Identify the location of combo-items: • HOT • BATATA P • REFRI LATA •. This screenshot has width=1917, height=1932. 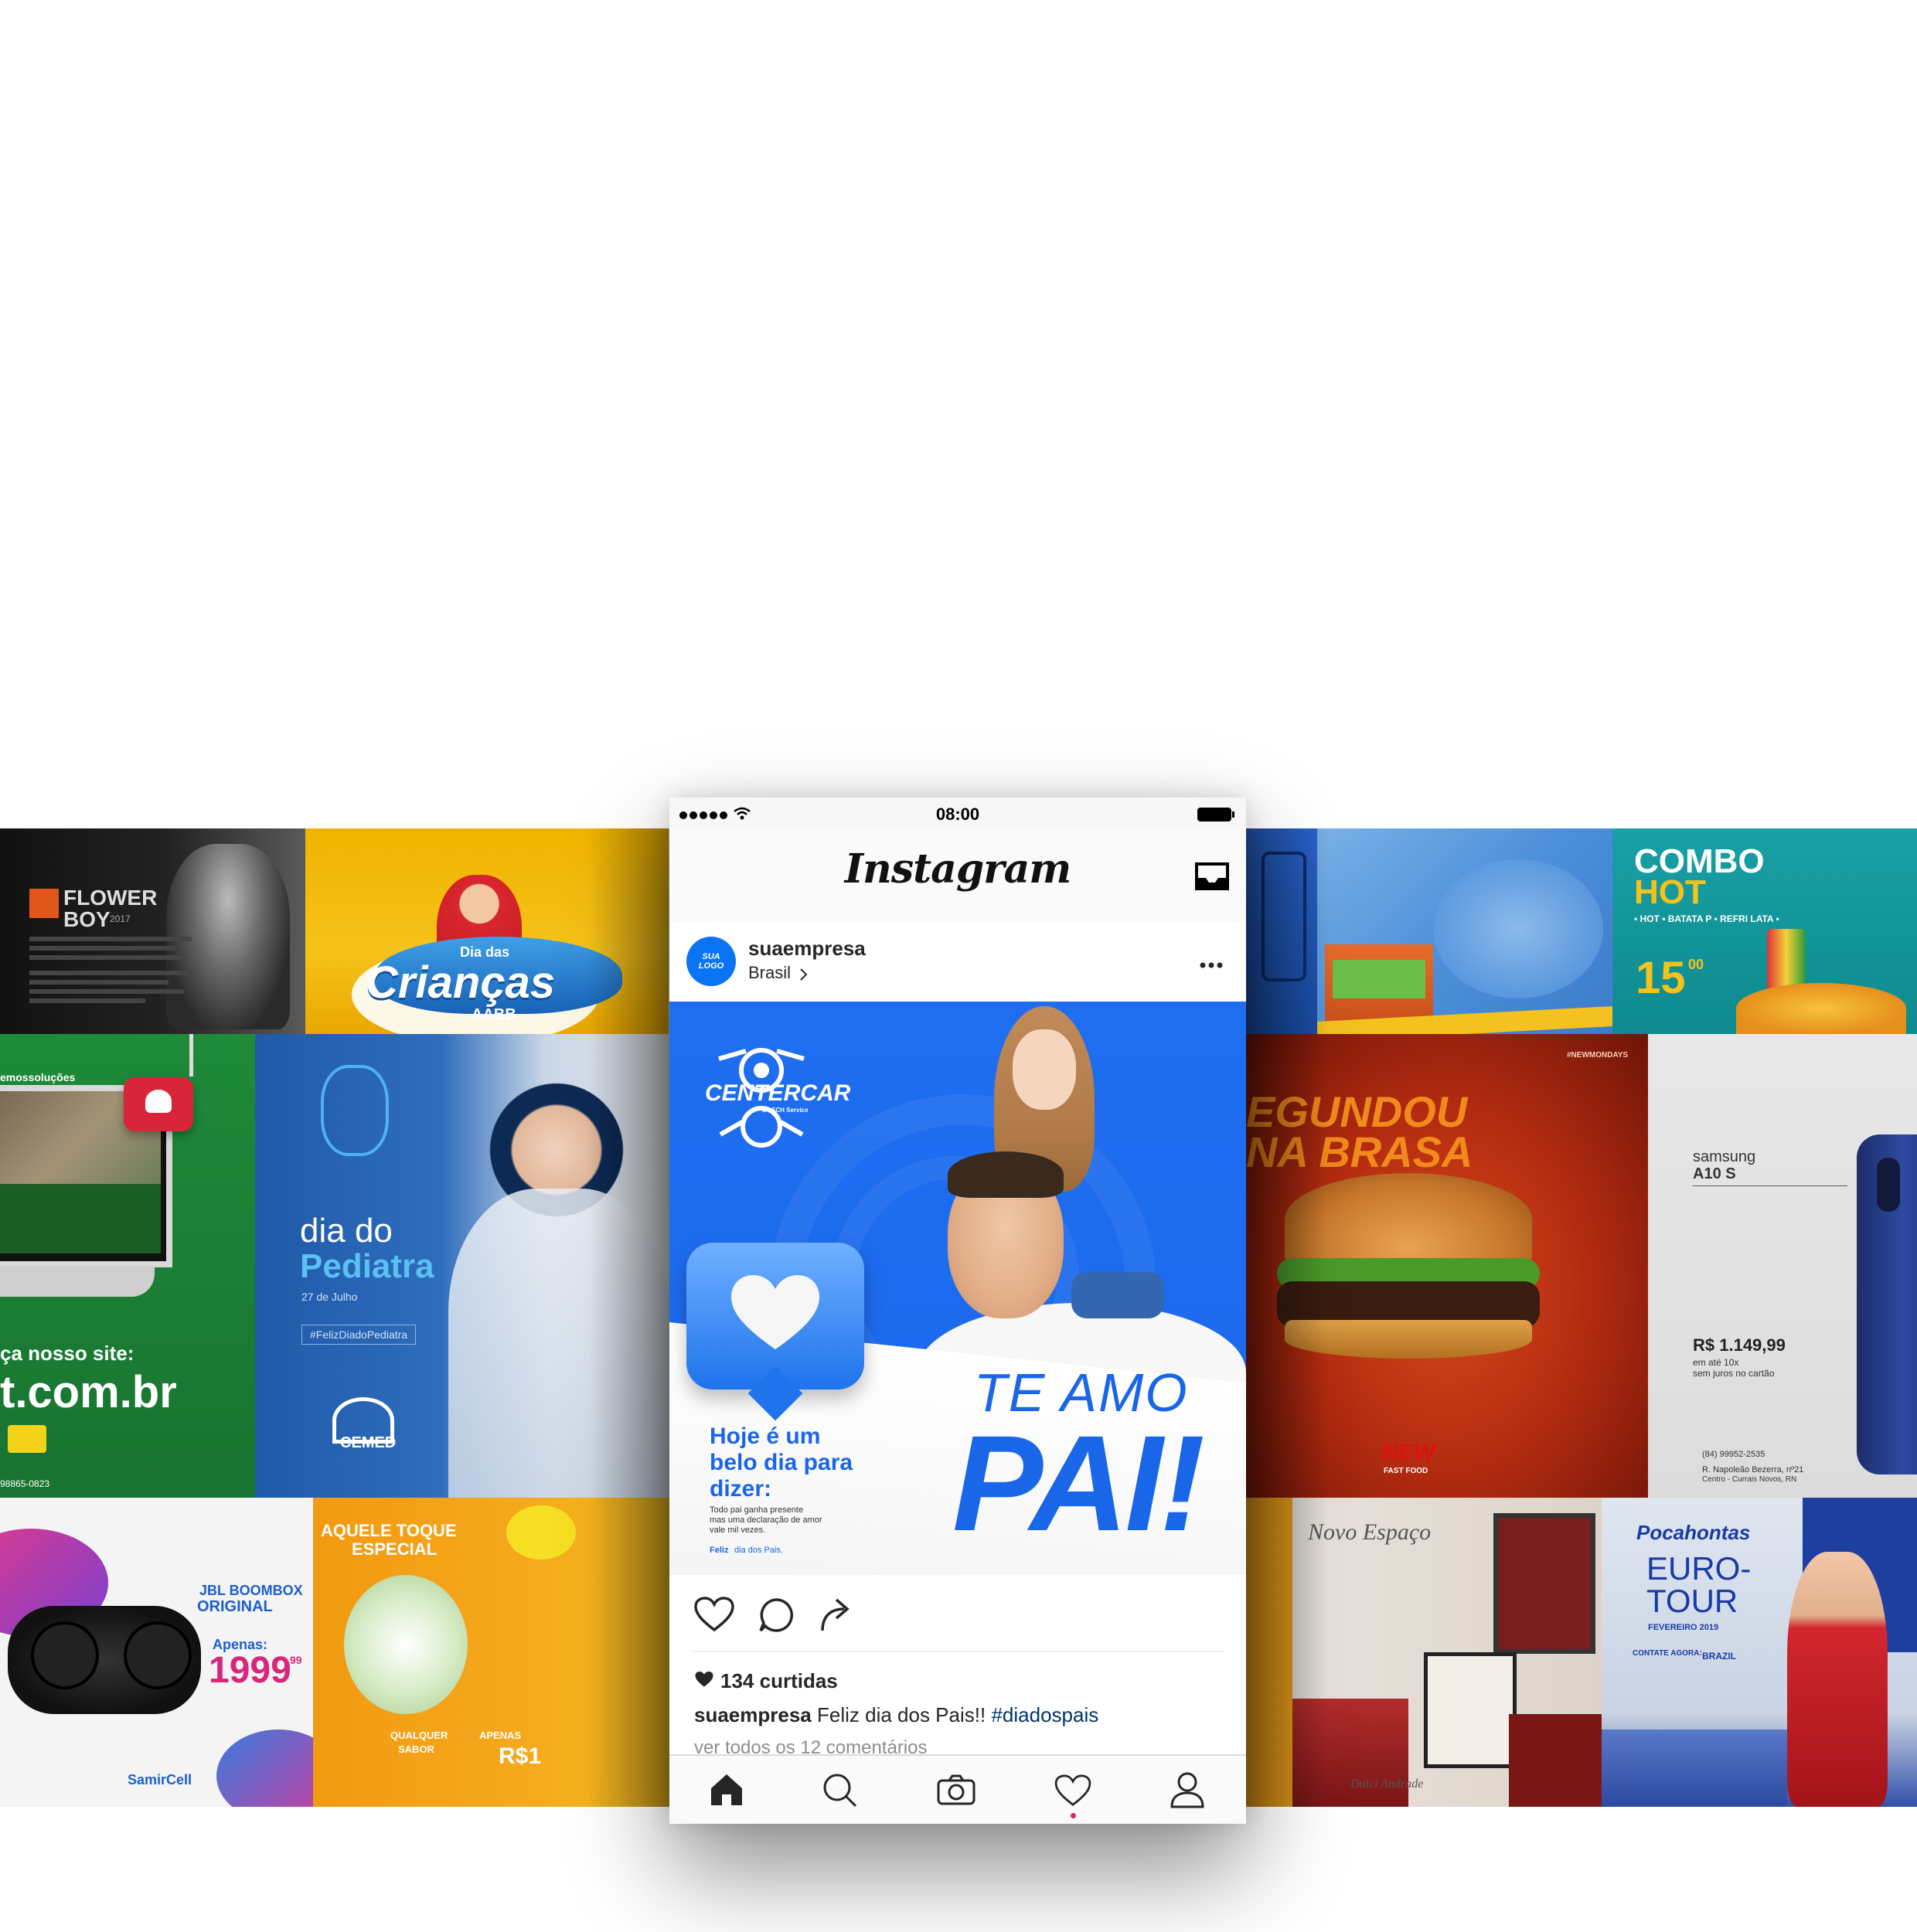
(1706, 919).